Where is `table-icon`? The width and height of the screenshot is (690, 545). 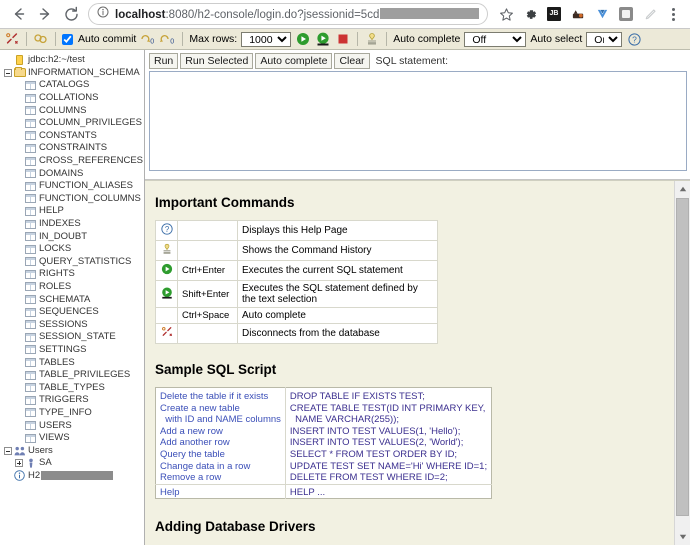 table-icon is located at coordinates (30, 224).